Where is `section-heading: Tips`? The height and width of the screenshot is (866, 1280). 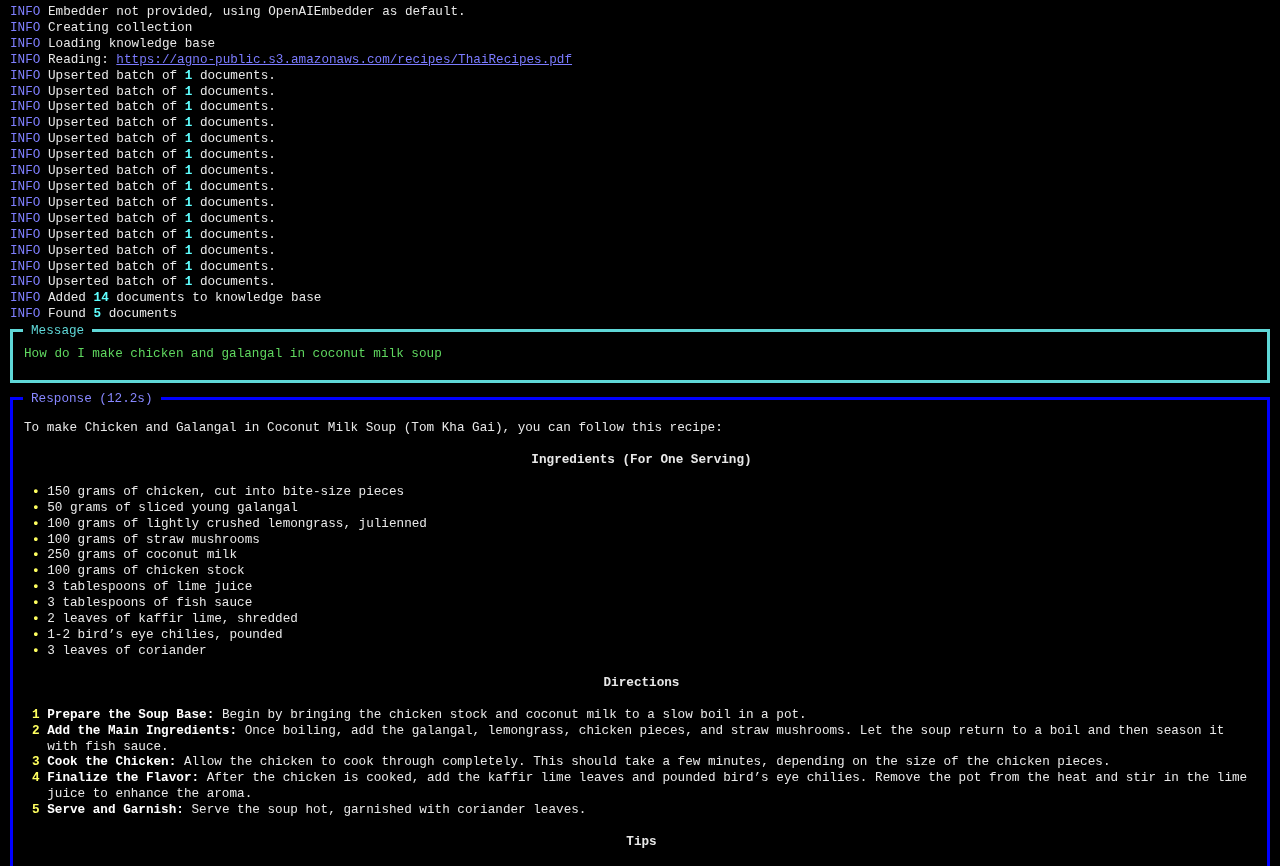
section-heading: Tips is located at coordinates (641, 842).